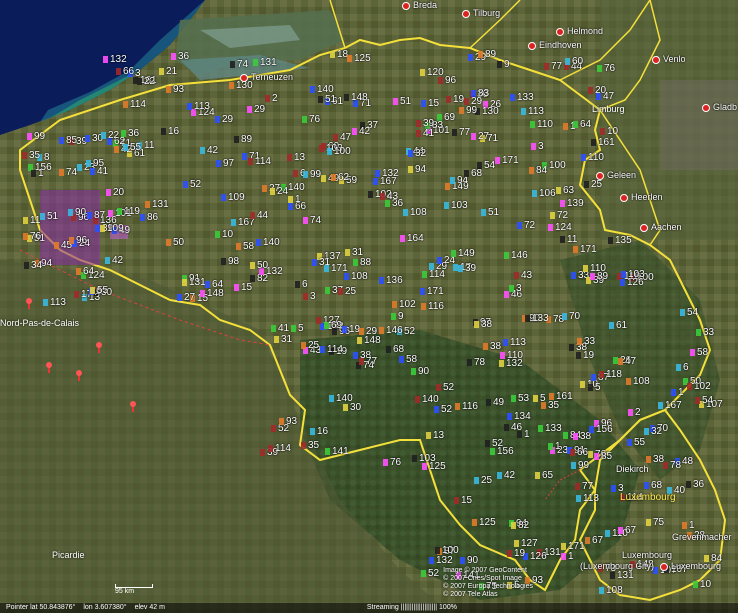  What do you see at coordinates (579, 31) in the screenshot?
I see `city-label-helmond: Helmond` at bounding box center [579, 31].